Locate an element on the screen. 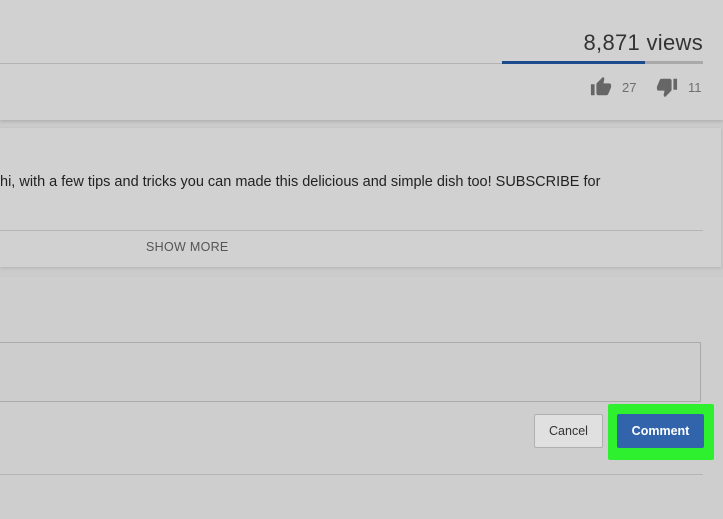  like-count: 27 is located at coordinates (629, 87).